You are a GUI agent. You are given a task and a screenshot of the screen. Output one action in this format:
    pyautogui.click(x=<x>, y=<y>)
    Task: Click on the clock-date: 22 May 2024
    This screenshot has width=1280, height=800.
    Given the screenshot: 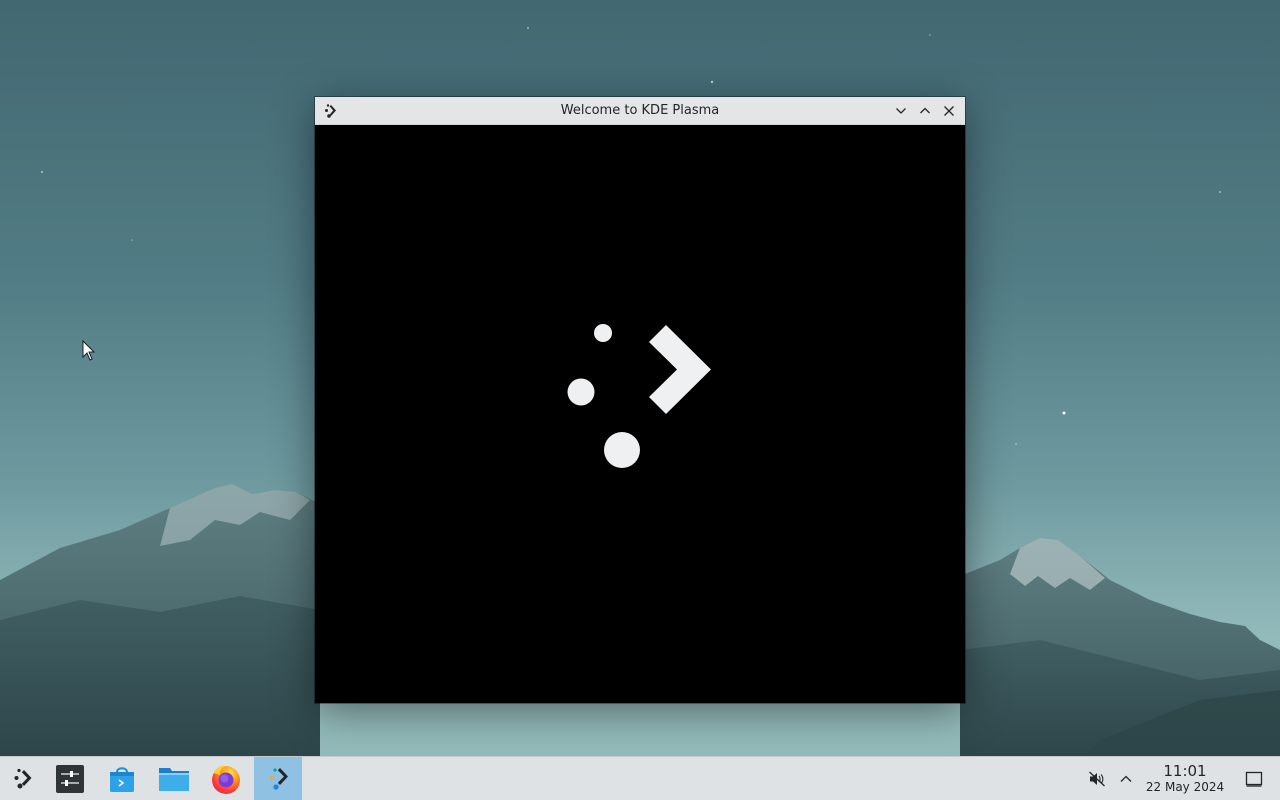 What is the action you would take?
    pyautogui.click(x=1185, y=787)
    